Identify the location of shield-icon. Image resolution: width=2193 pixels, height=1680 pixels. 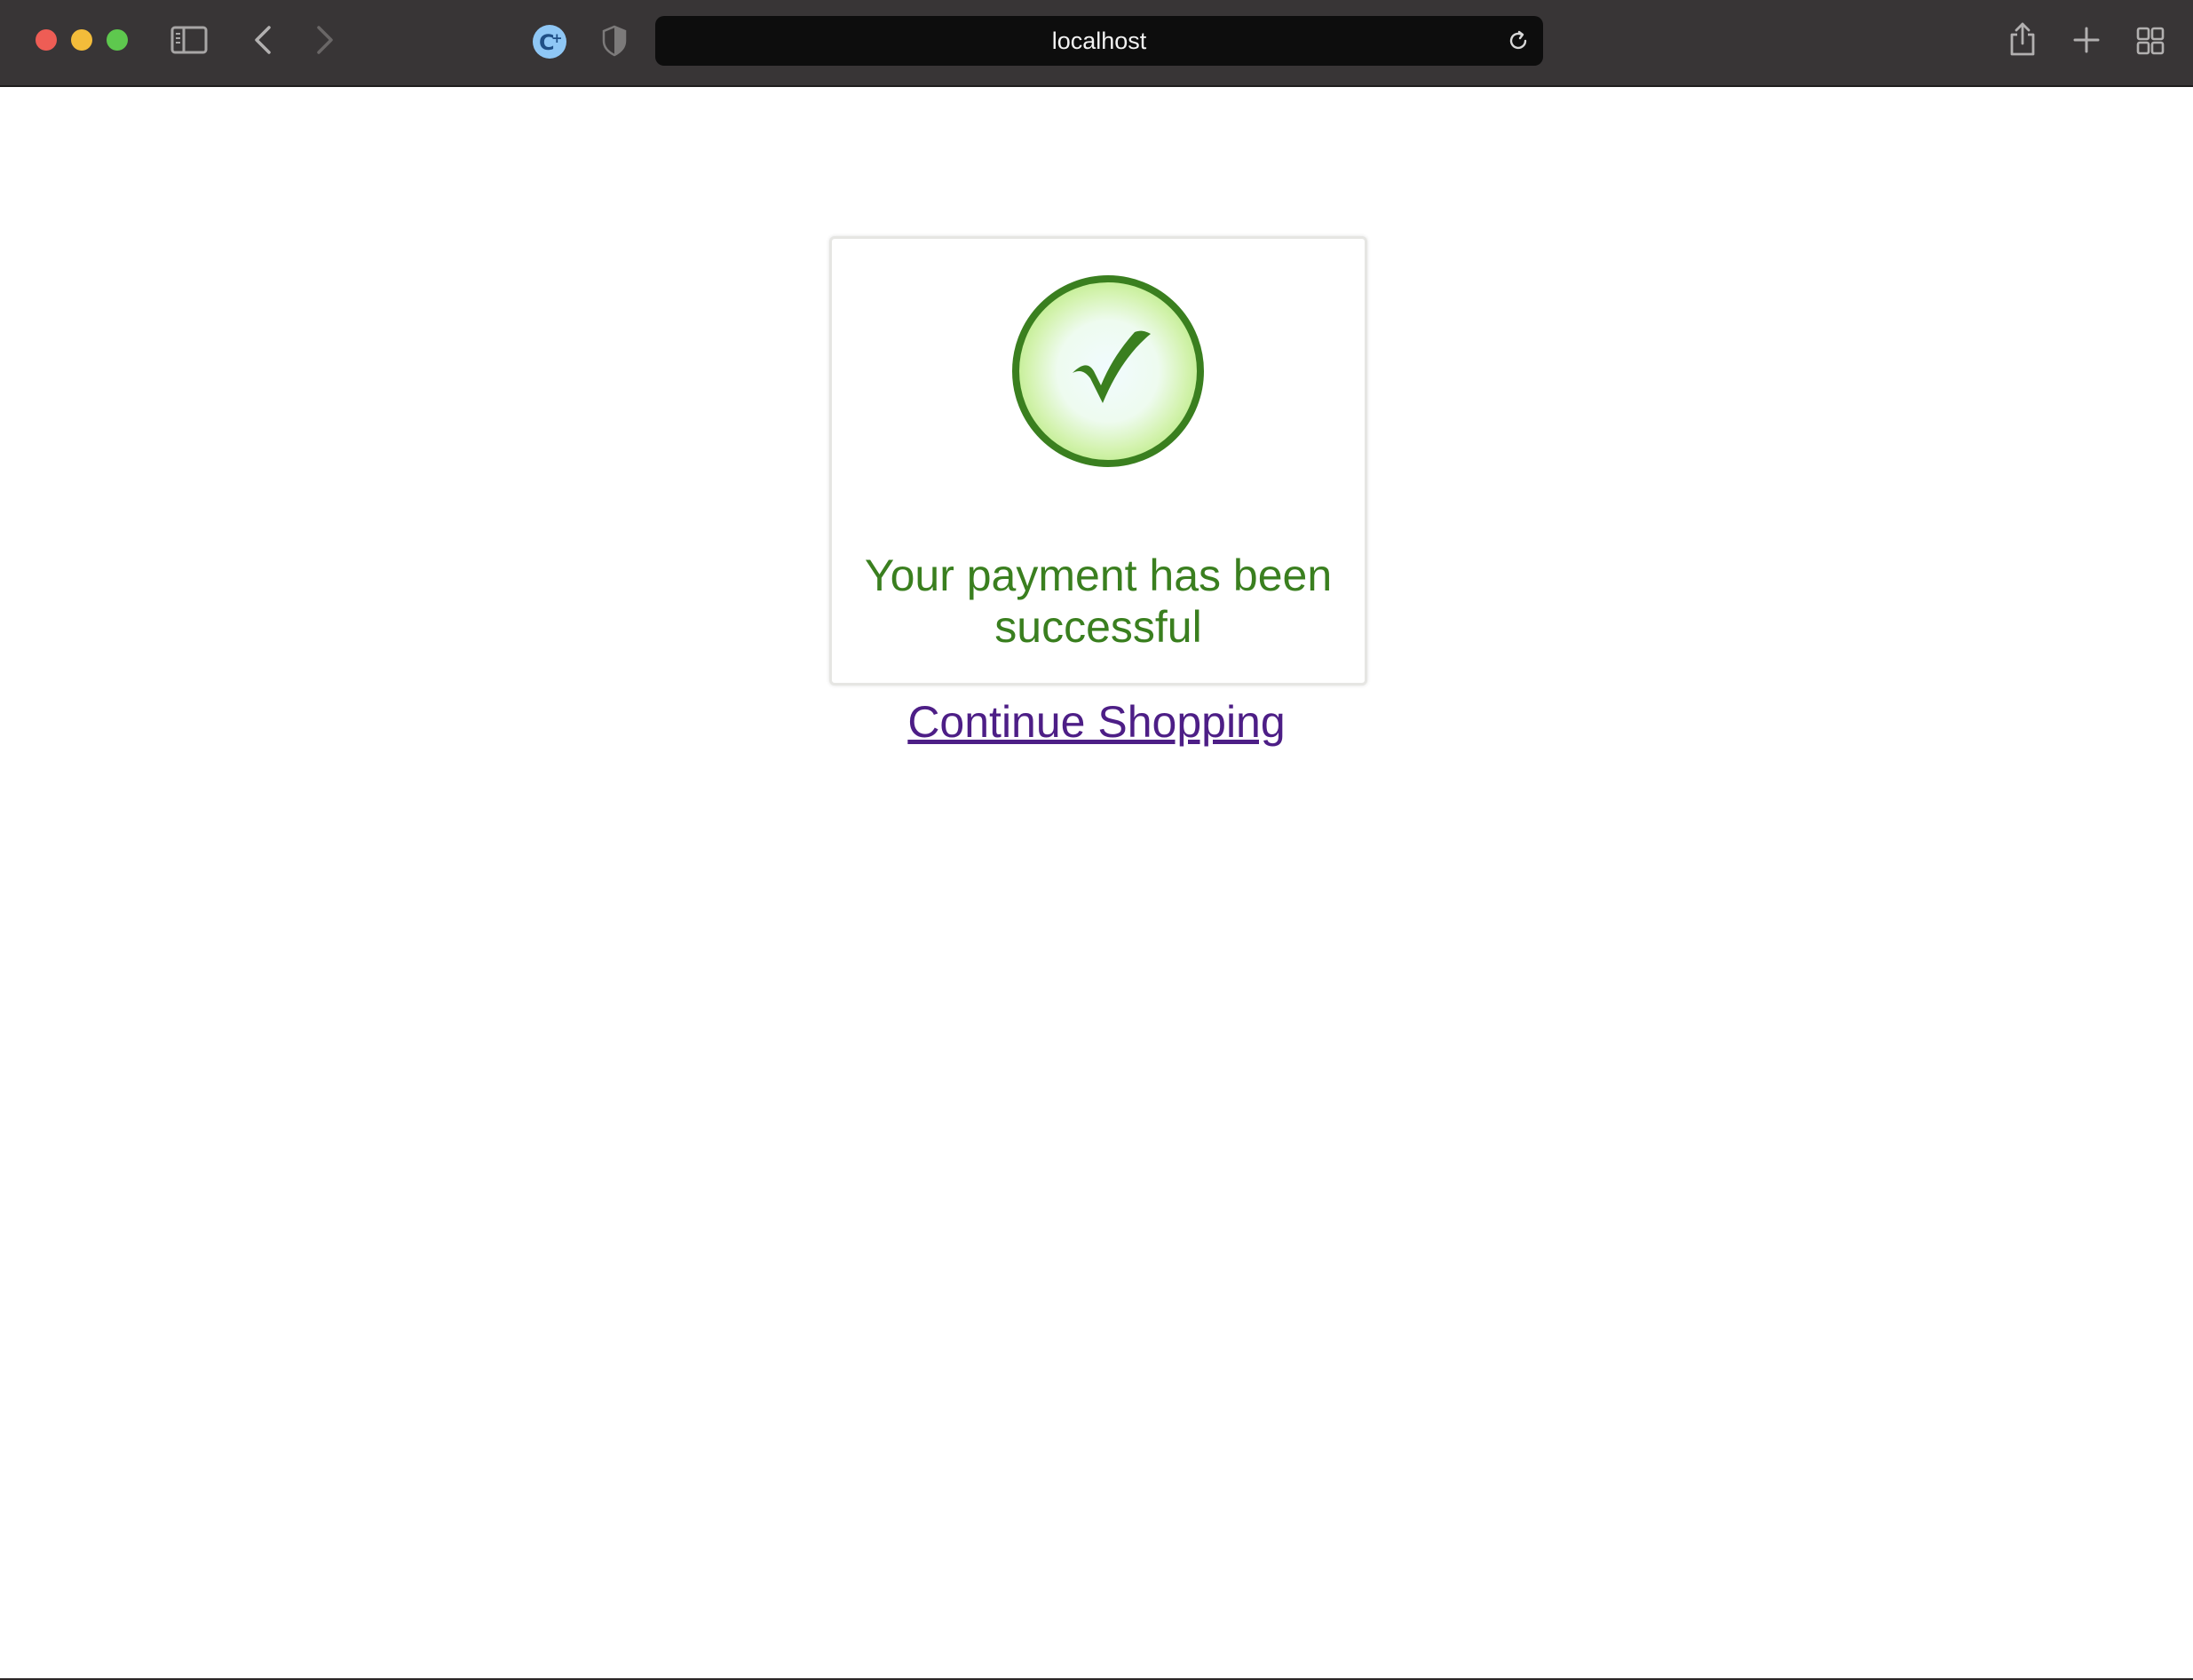
(615, 41).